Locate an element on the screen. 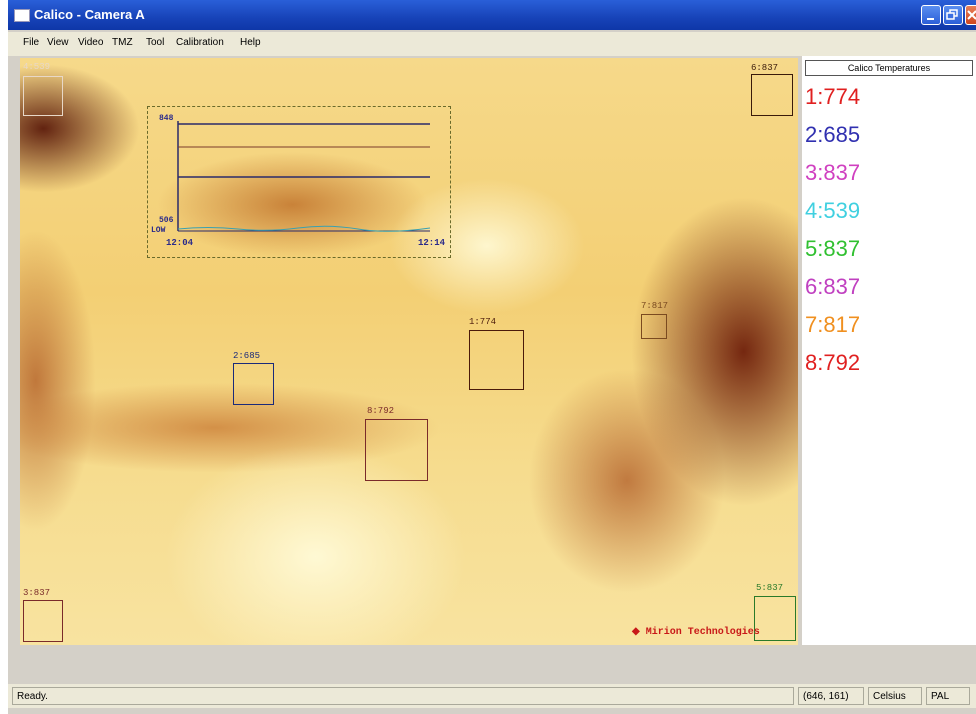 This screenshot has width=976, height=714. brand-text: Mirion Technologies is located at coordinates (702, 632).